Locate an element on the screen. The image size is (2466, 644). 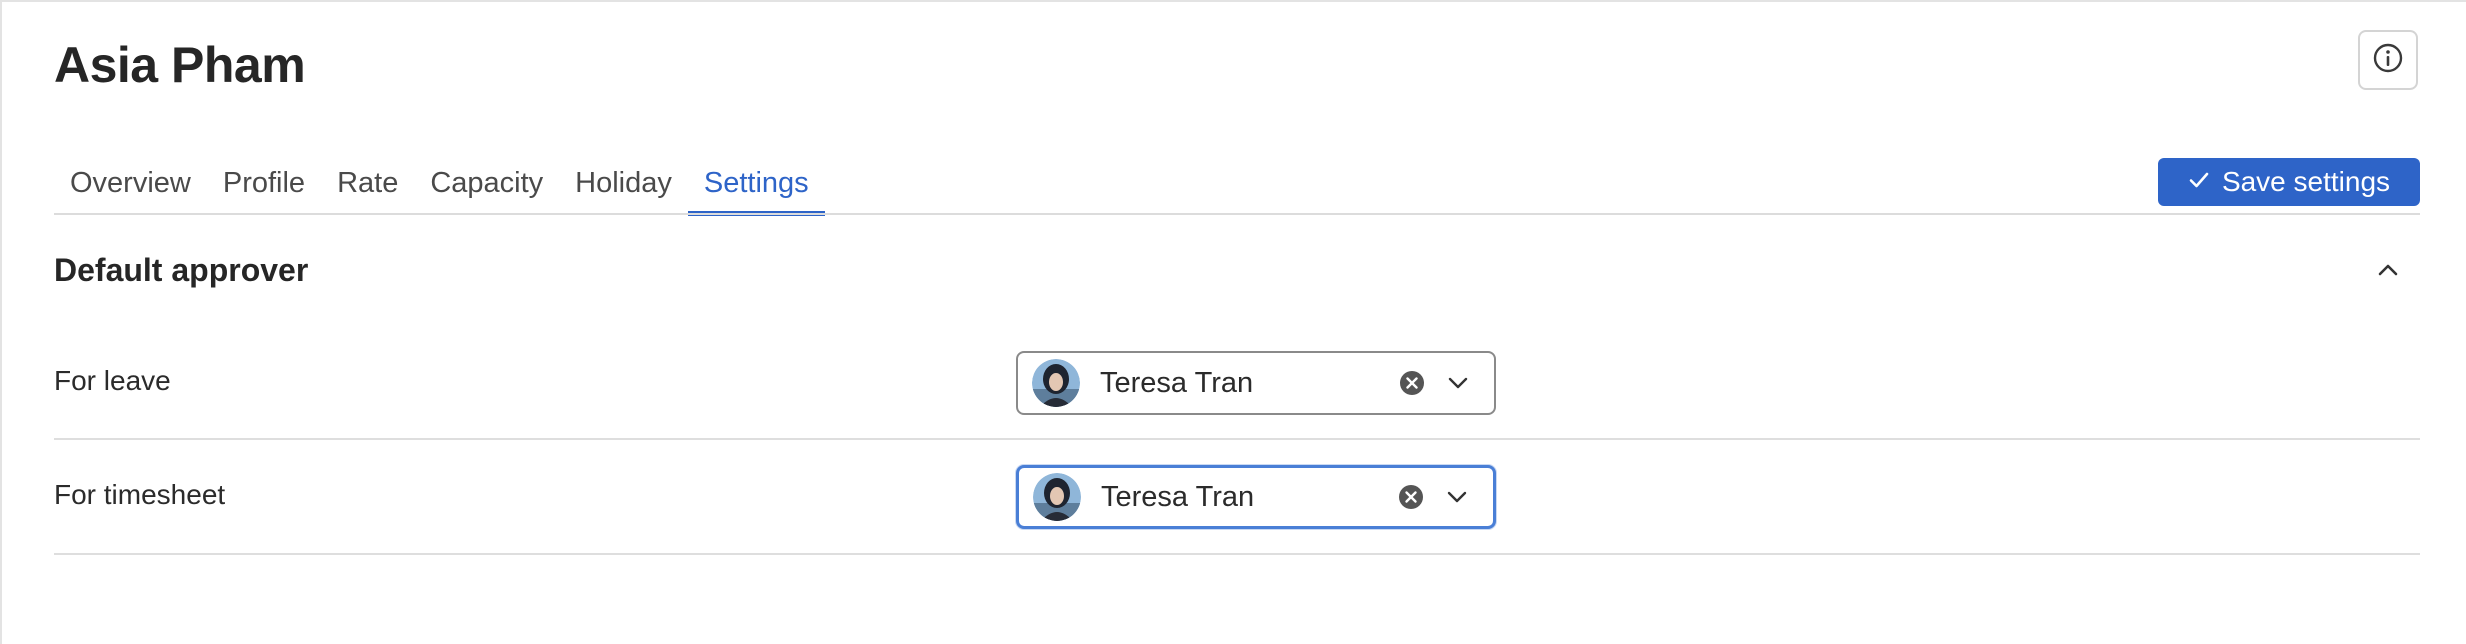
for-leave-label: For leave is located at coordinates (112, 380).